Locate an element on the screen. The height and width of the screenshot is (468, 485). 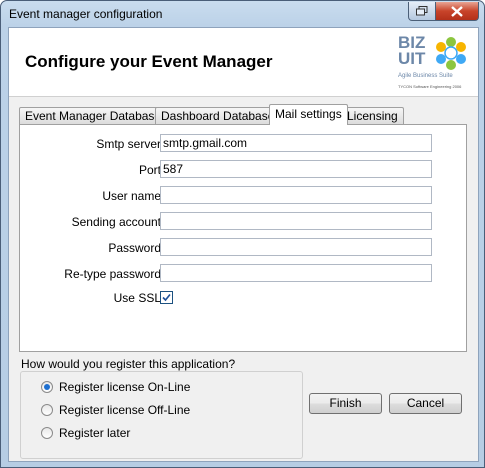
restore-icon is located at coordinates (422, 11).